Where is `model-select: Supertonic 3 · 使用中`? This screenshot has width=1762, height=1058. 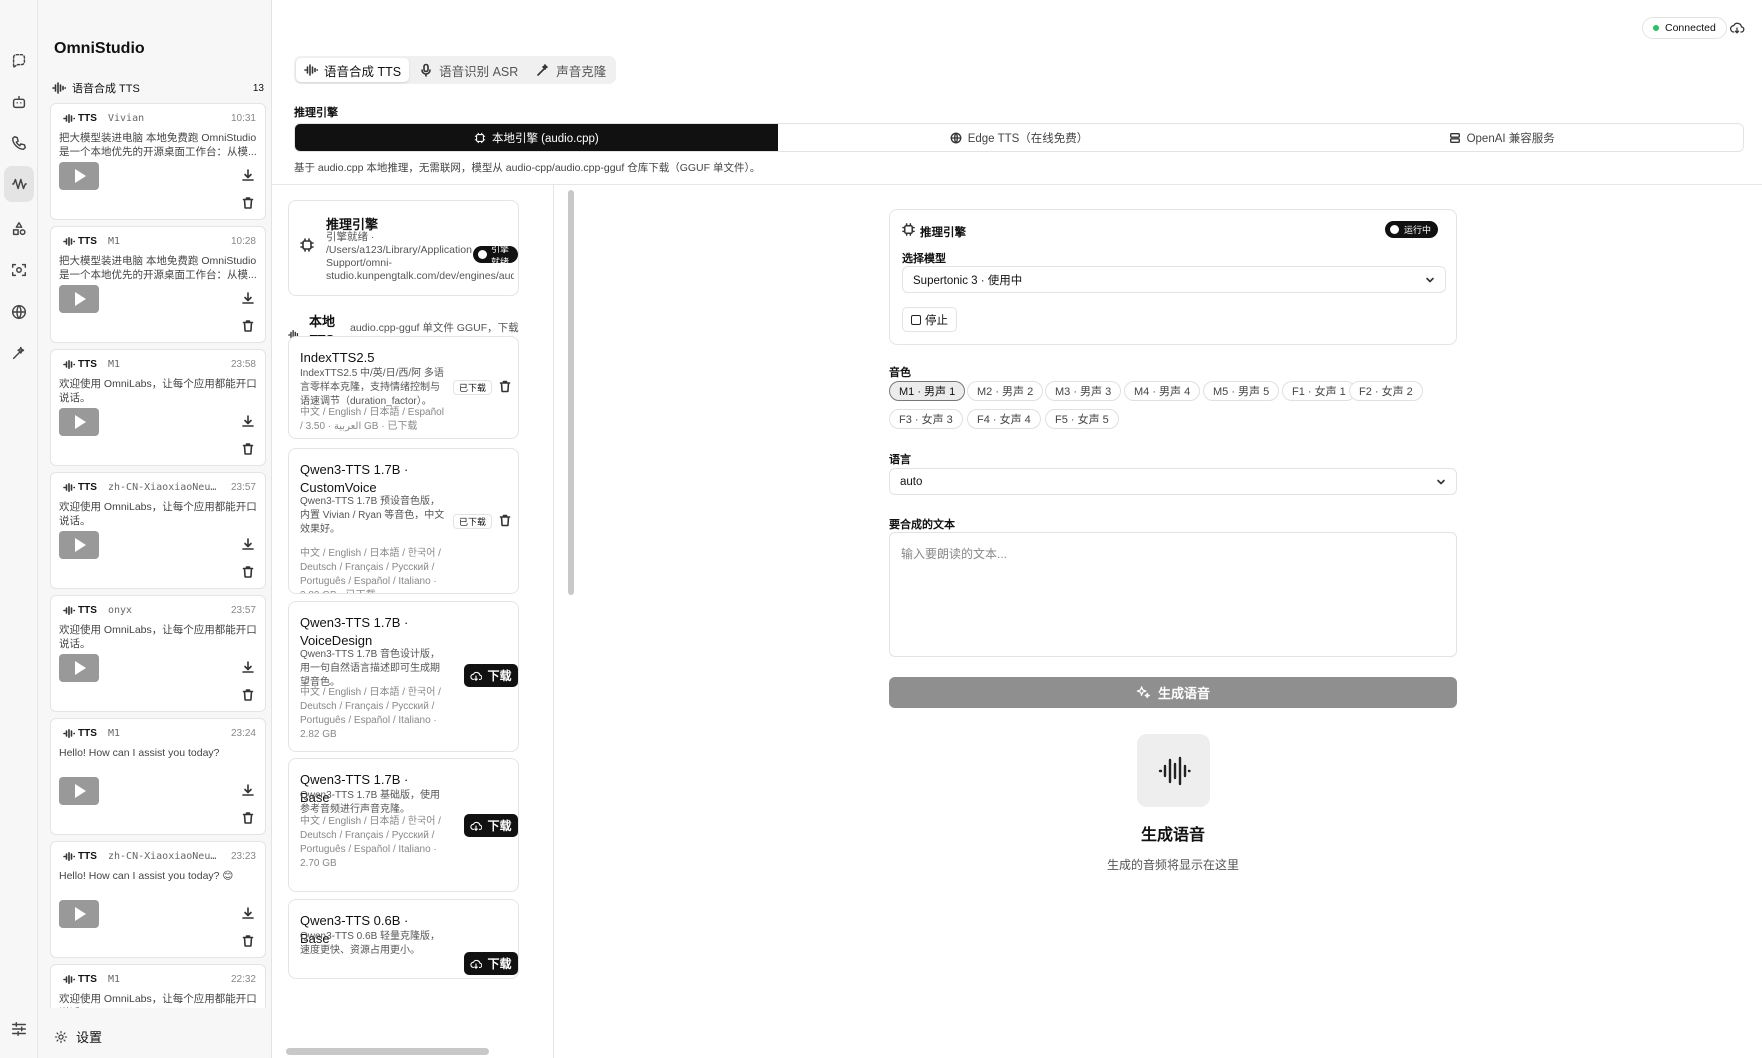
model-select: Supertonic 3 · 使用中 is located at coordinates (1174, 279).